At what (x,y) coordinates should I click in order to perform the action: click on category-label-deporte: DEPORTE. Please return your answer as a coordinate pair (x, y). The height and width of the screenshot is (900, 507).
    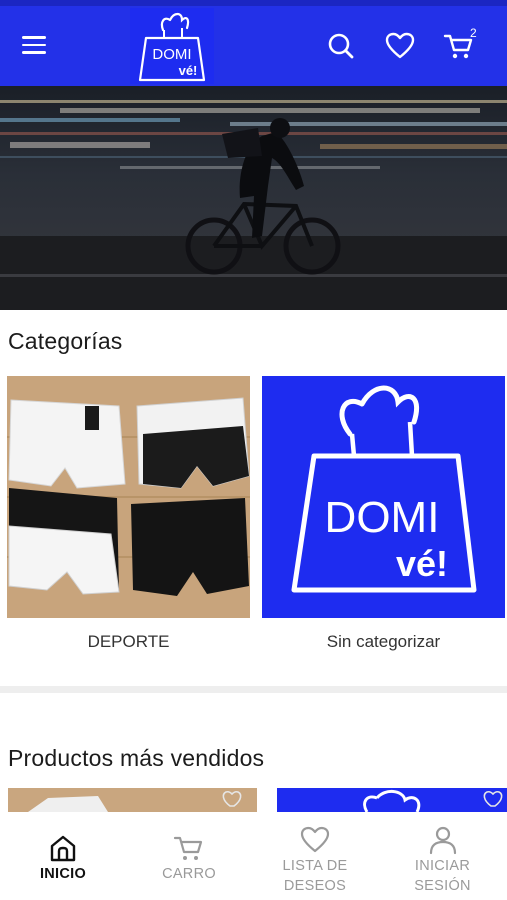
    Looking at the image, I should click on (128, 642).